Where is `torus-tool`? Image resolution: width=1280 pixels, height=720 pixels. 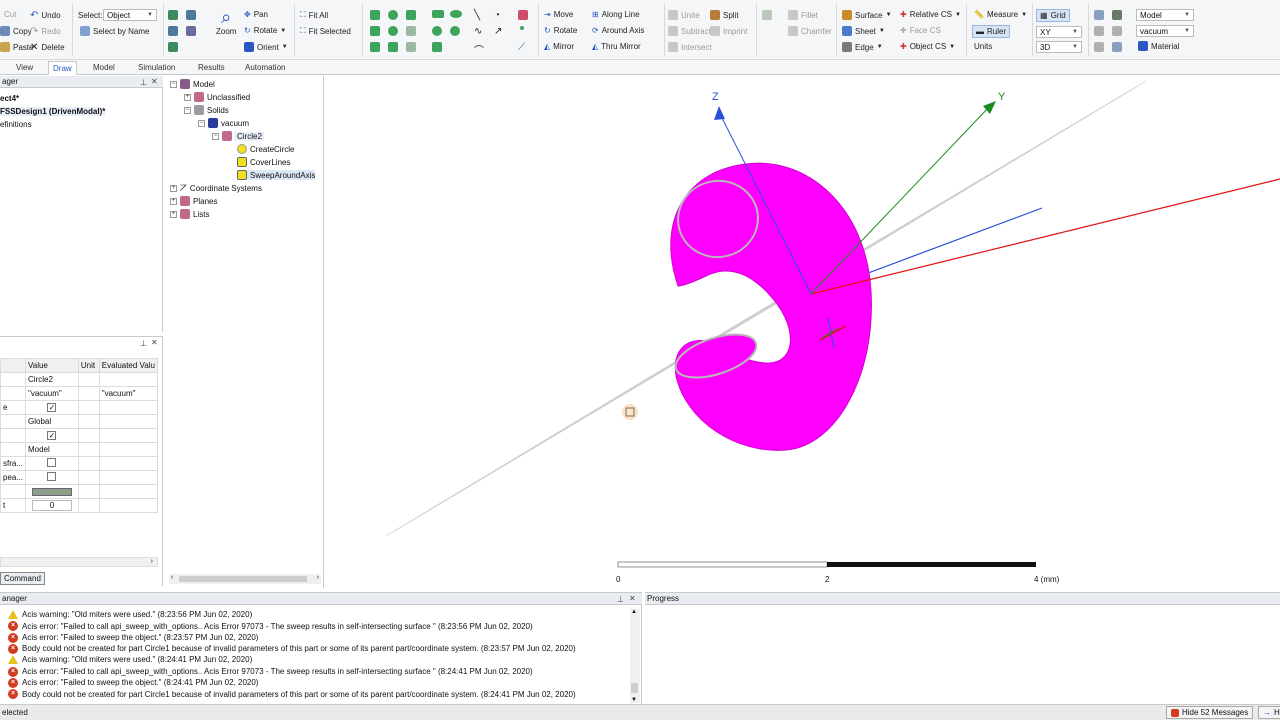
torus-tool is located at coordinates (393, 31).